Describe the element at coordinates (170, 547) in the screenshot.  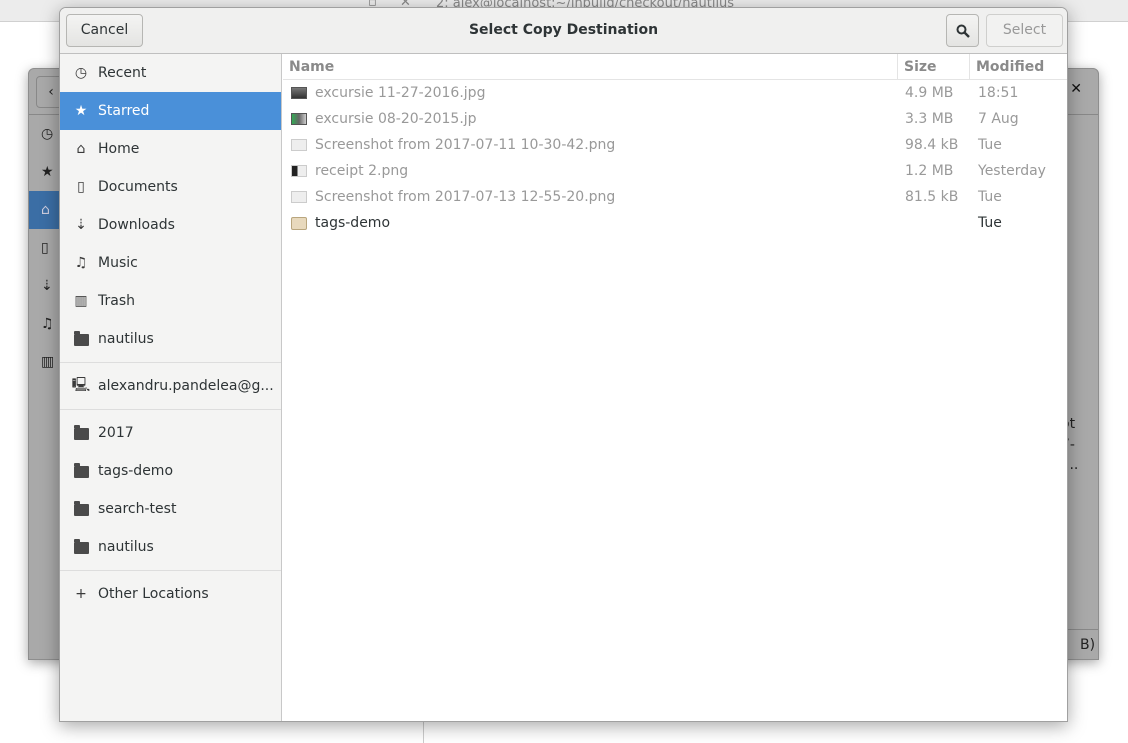
I see `sidebar-item-bookmark-nautilus: nautilus` at that location.